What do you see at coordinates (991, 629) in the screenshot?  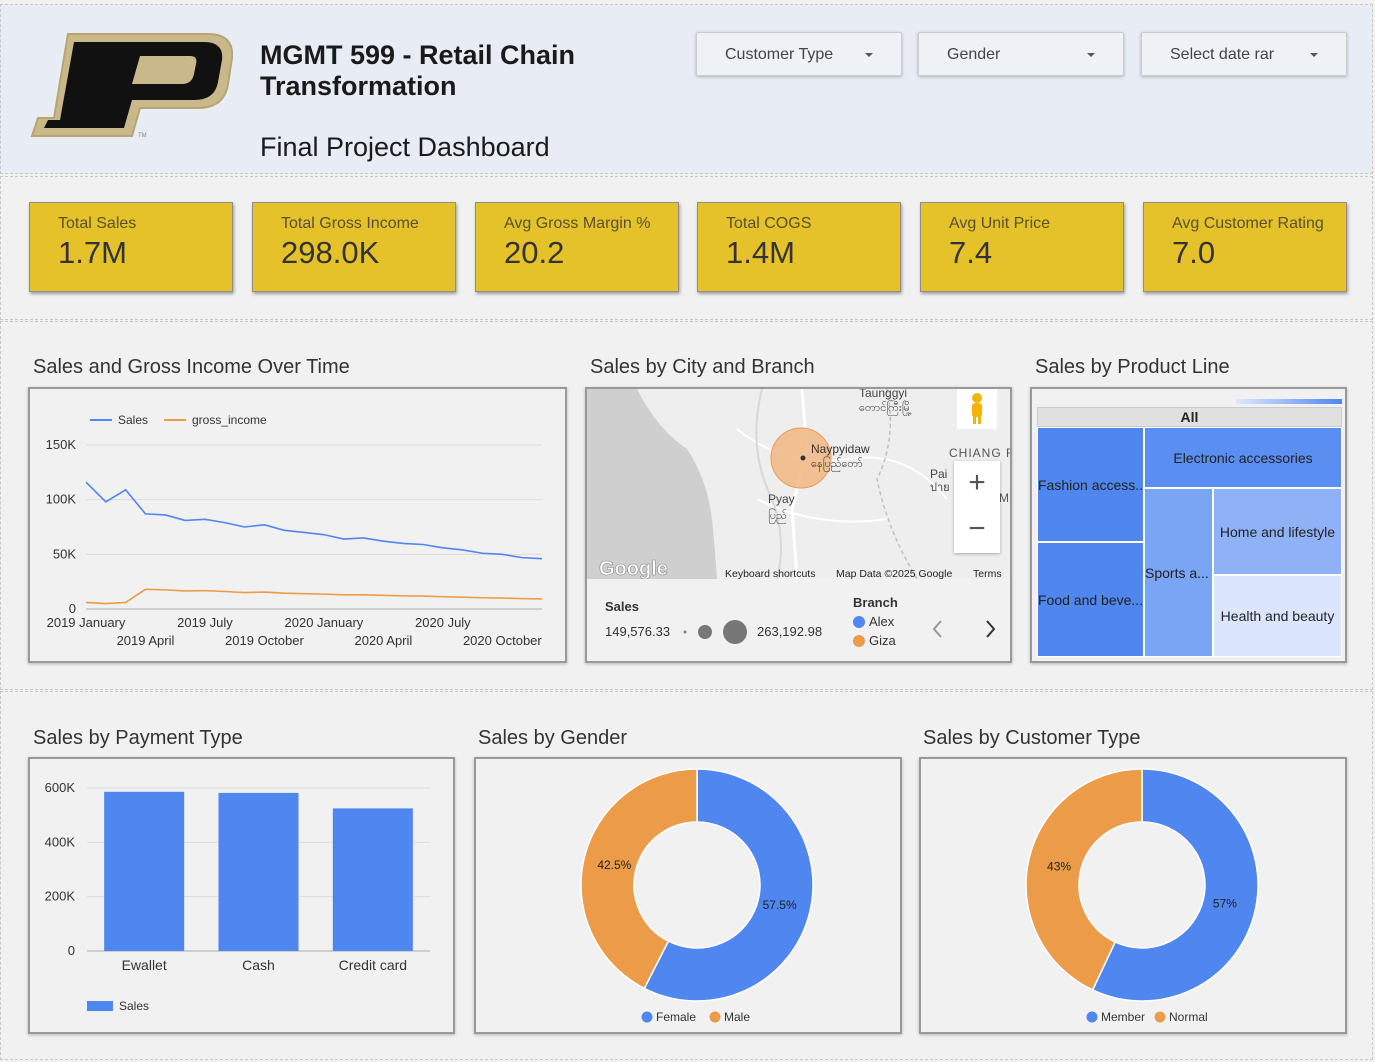 I see `chevron-right-icon` at bounding box center [991, 629].